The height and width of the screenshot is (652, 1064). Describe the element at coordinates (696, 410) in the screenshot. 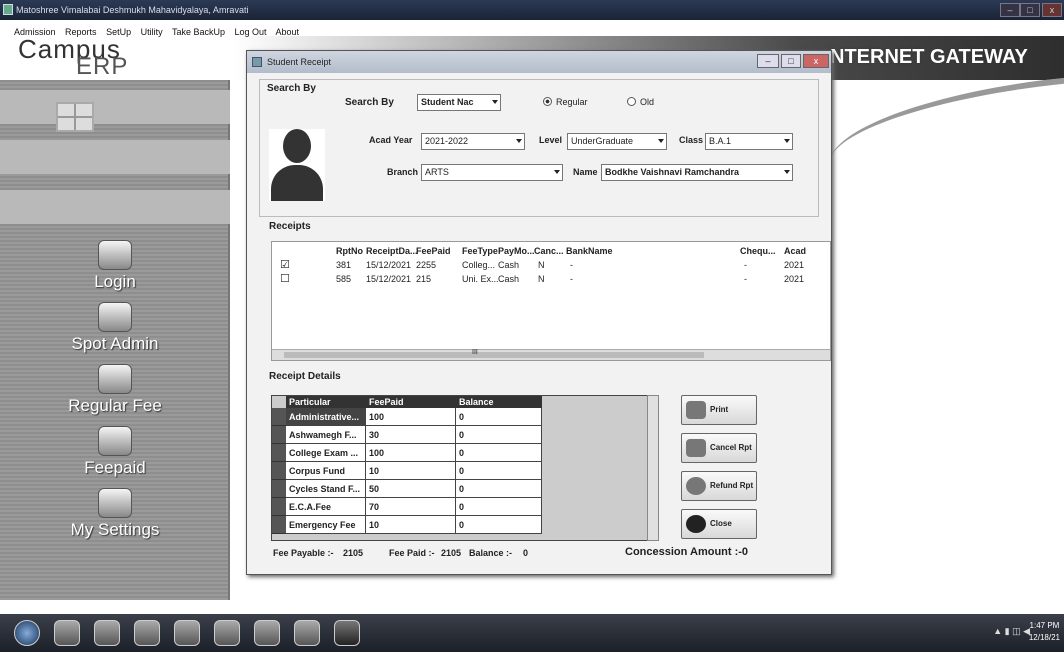

I see `printer-icon` at that location.